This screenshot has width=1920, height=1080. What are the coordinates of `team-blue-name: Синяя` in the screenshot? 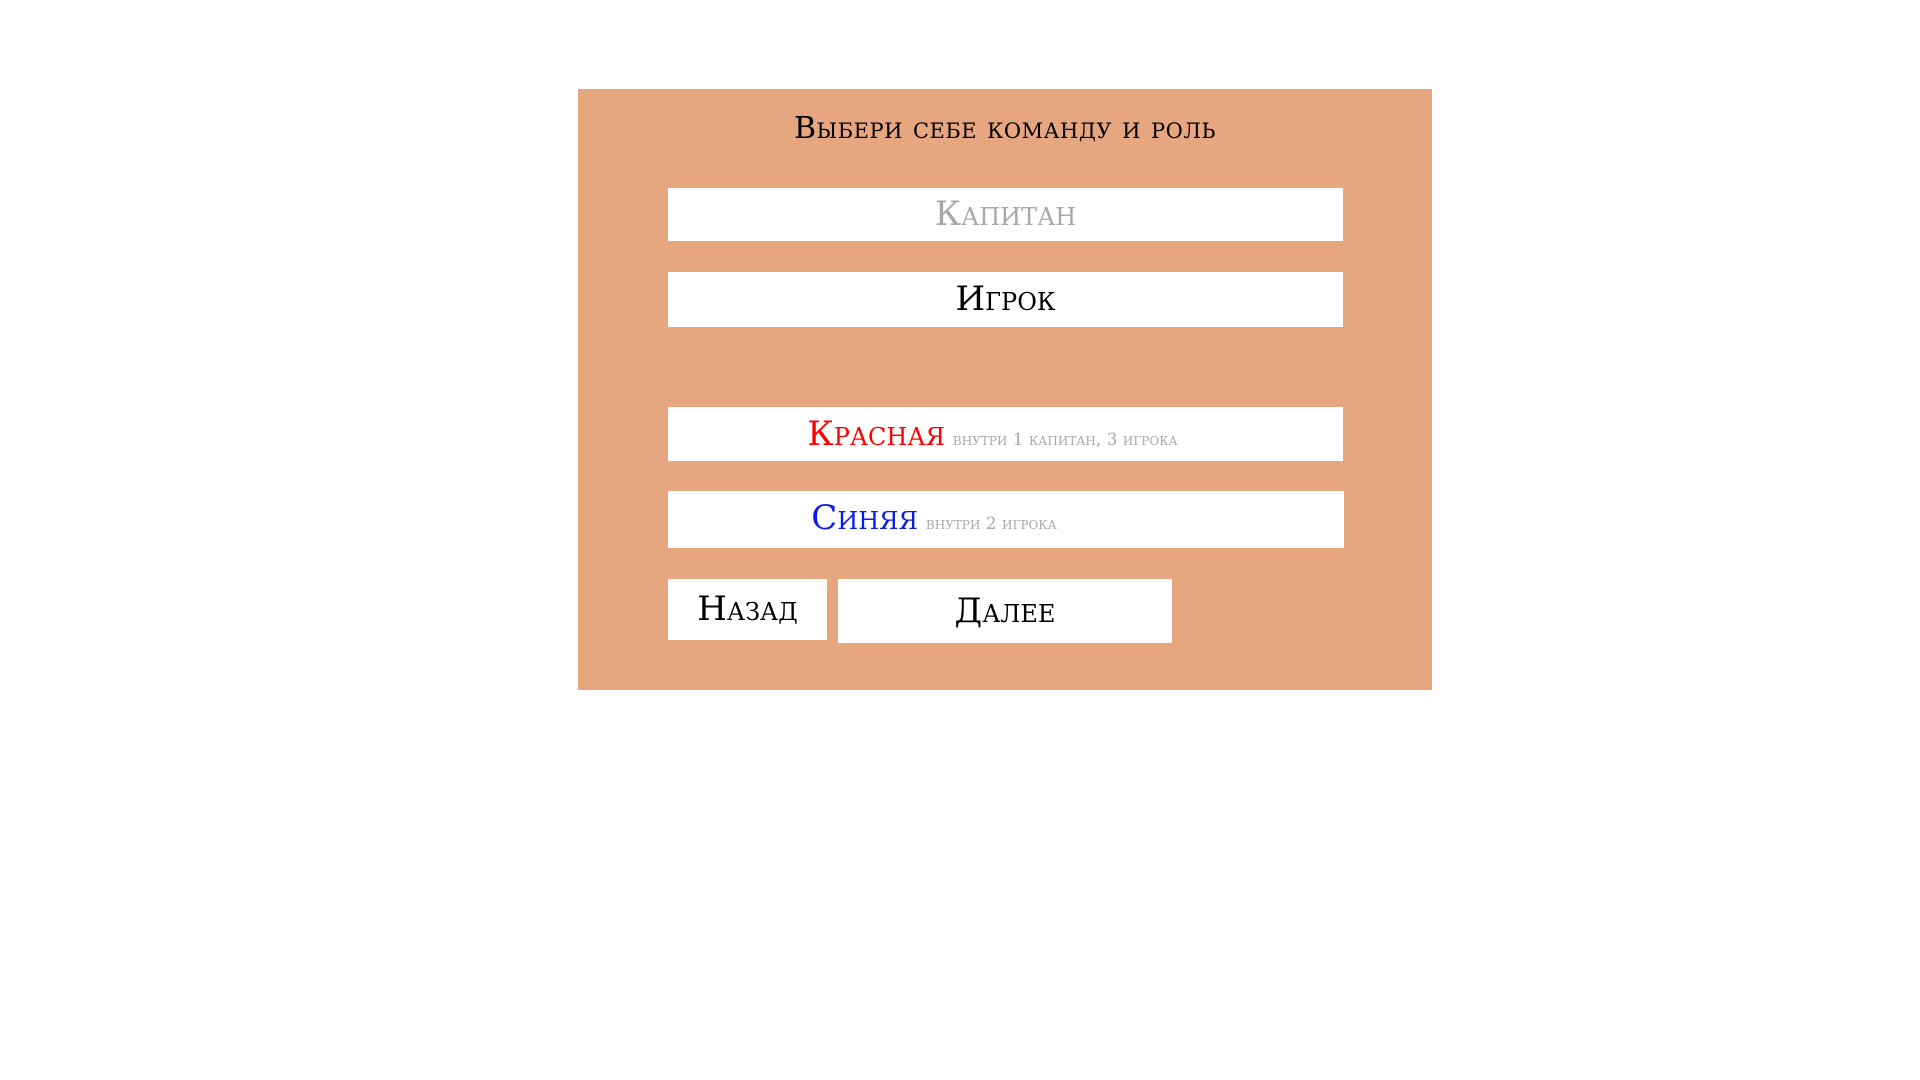 It's located at (864, 518).